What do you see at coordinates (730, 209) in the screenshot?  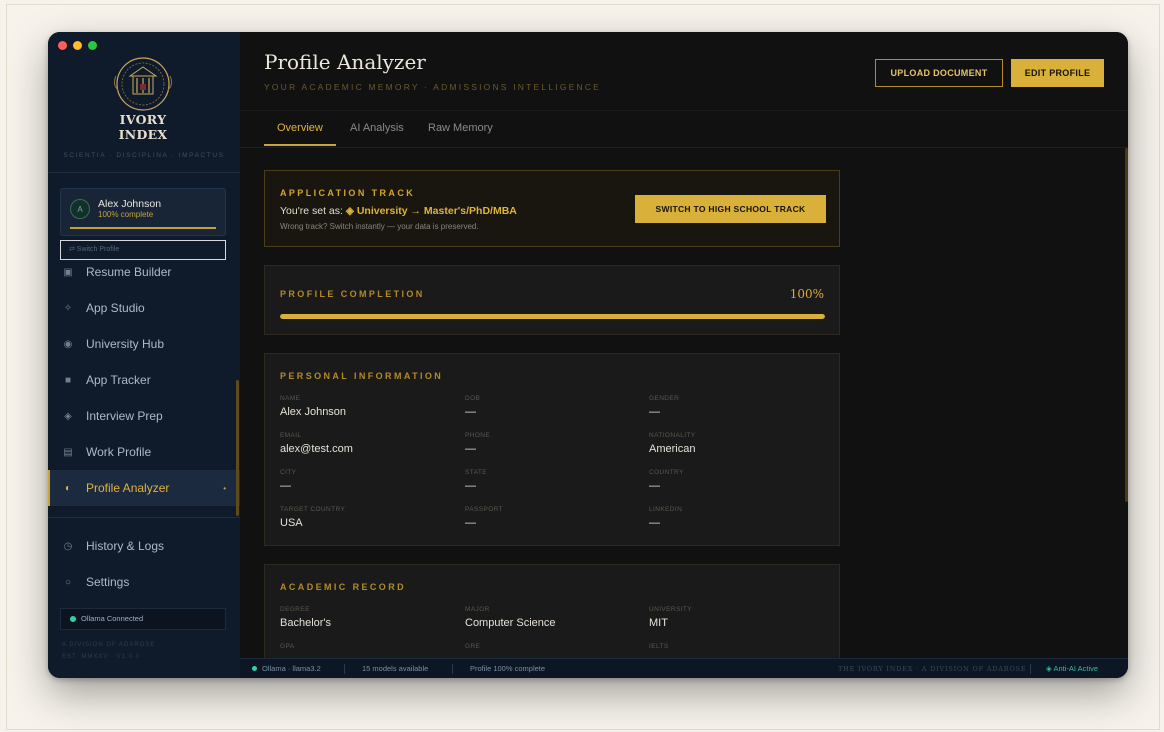 I see `switch-track-button: SWITCH TO HIGH SCHOOL TRACK` at bounding box center [730, 209].